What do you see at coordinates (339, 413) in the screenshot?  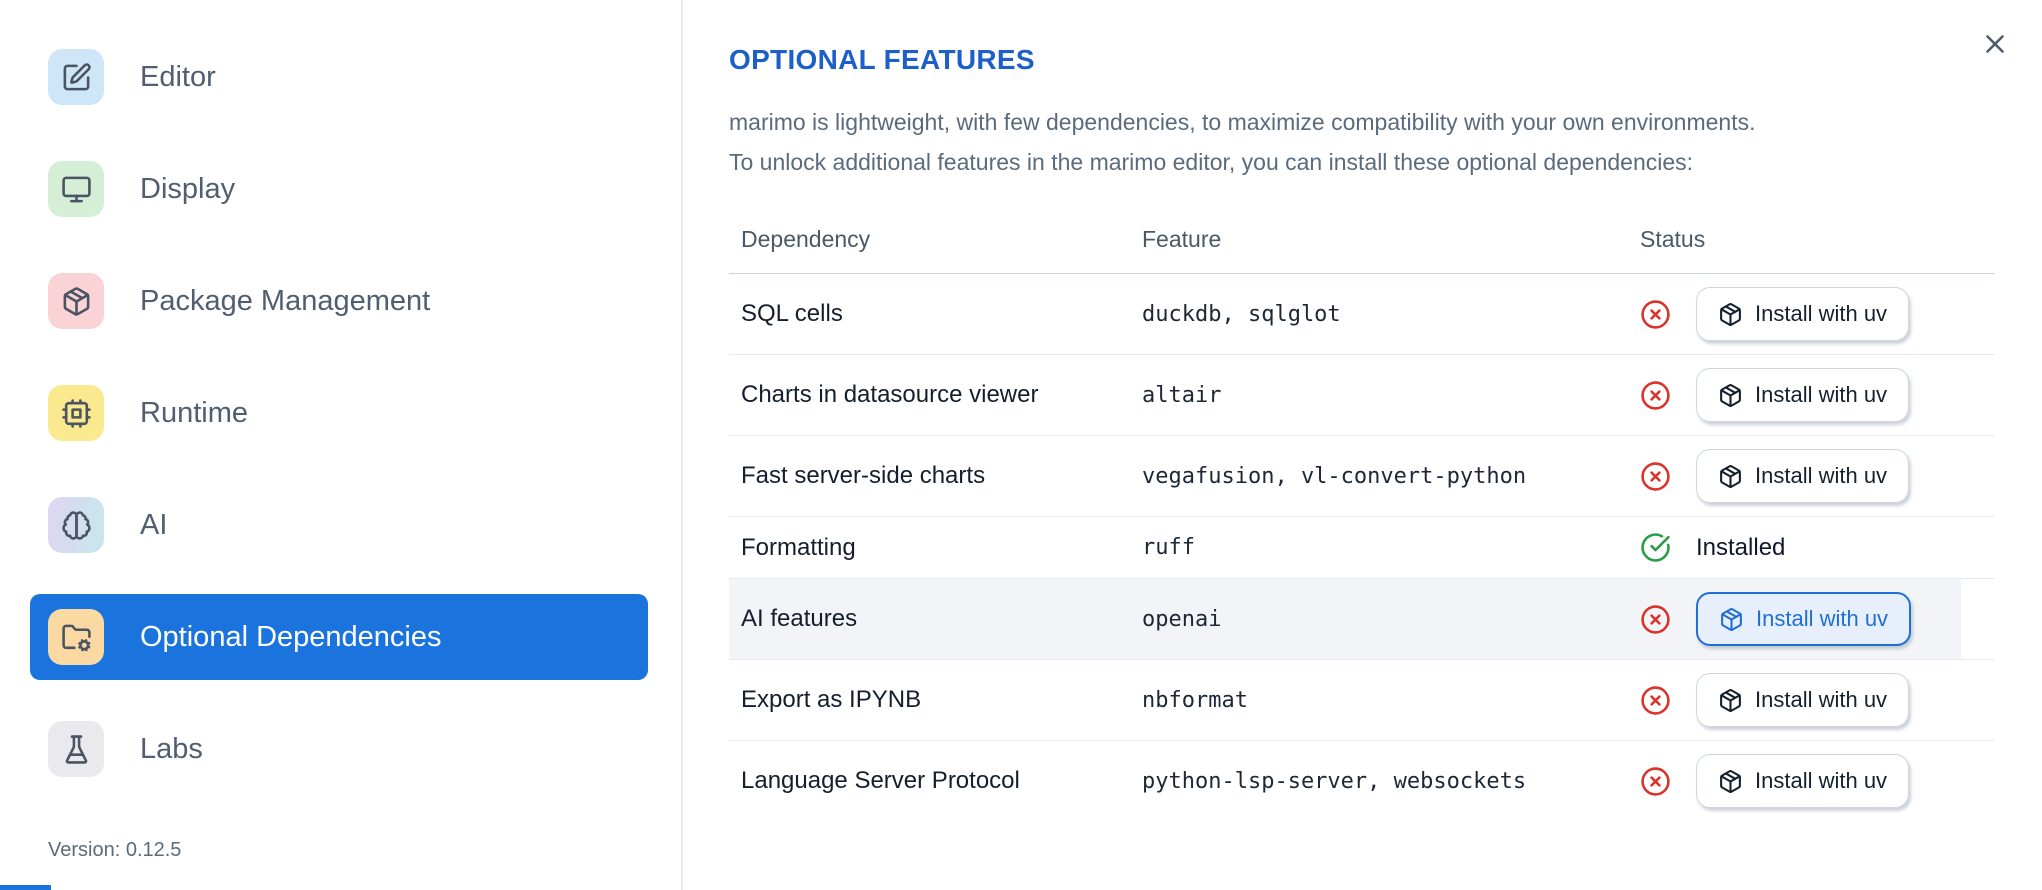 I see `sidebar-item-runtime: Runtime` at bounding box center [339, 413].